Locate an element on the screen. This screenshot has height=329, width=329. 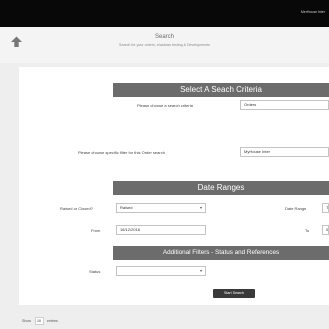
top-bar: MerHouse Inter is located at coordinates (164, 13).